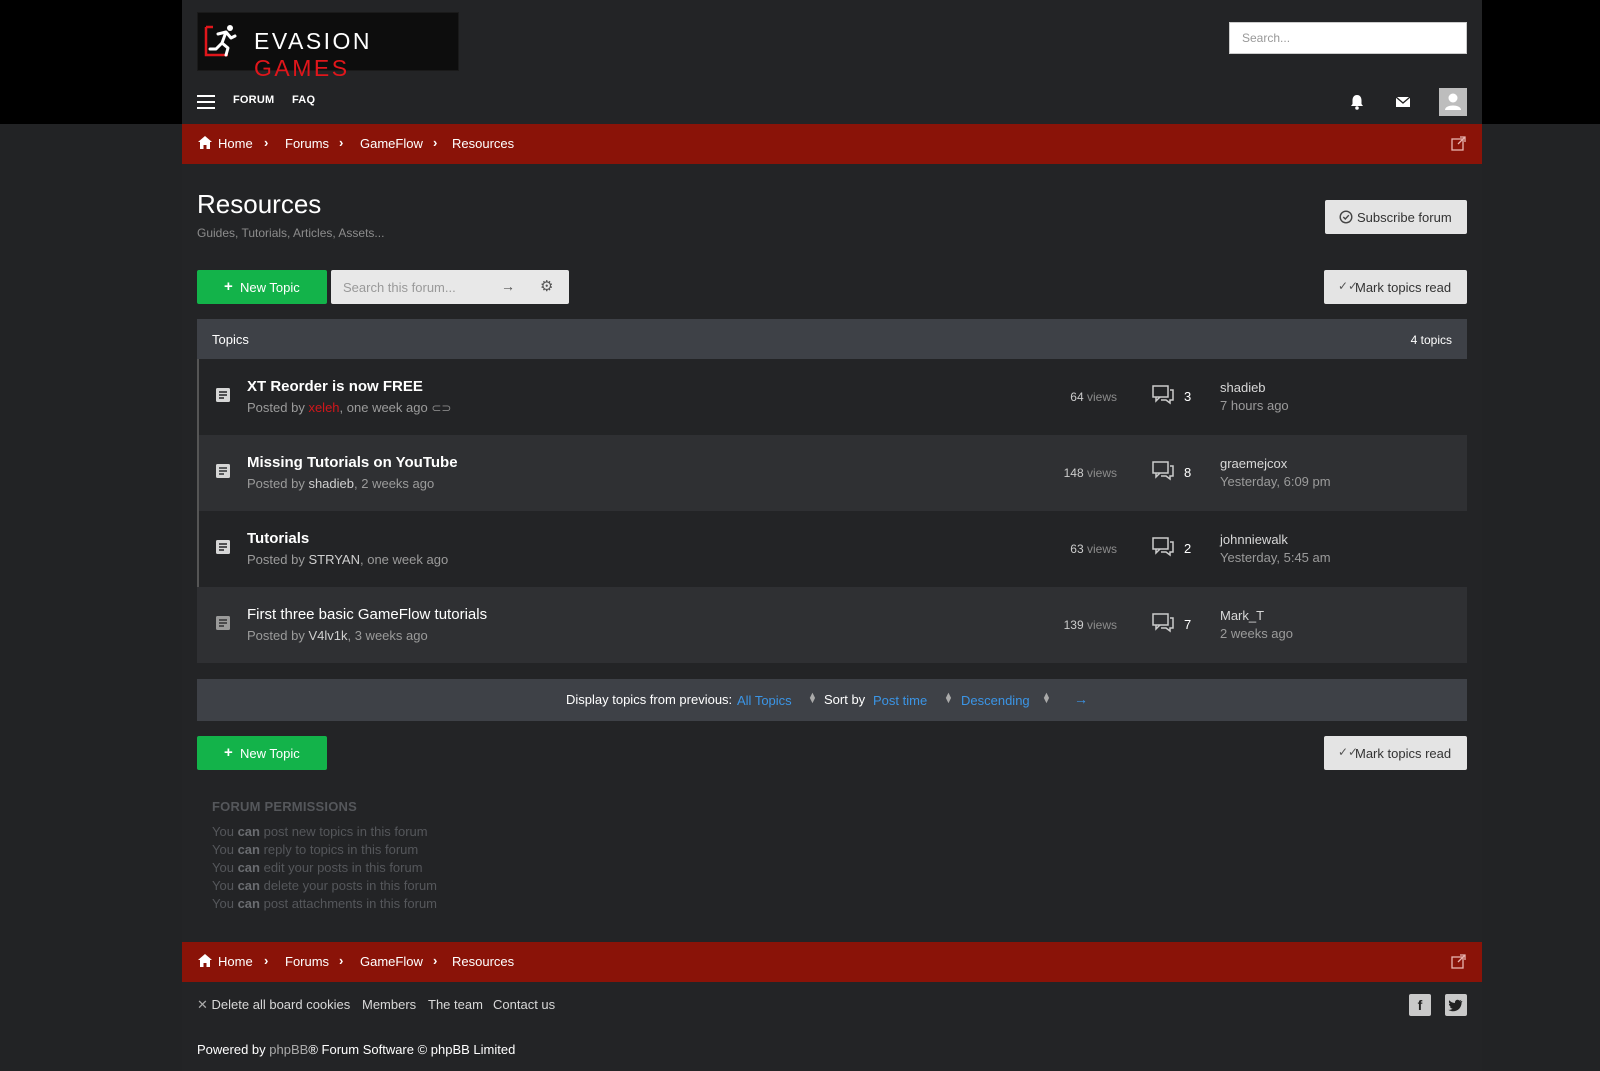 The image size is (1600, 1071). What do you see at coordinates (259, 204) in the screenshot?
I see `page-title: Resources` at bounding box center [259, 204].